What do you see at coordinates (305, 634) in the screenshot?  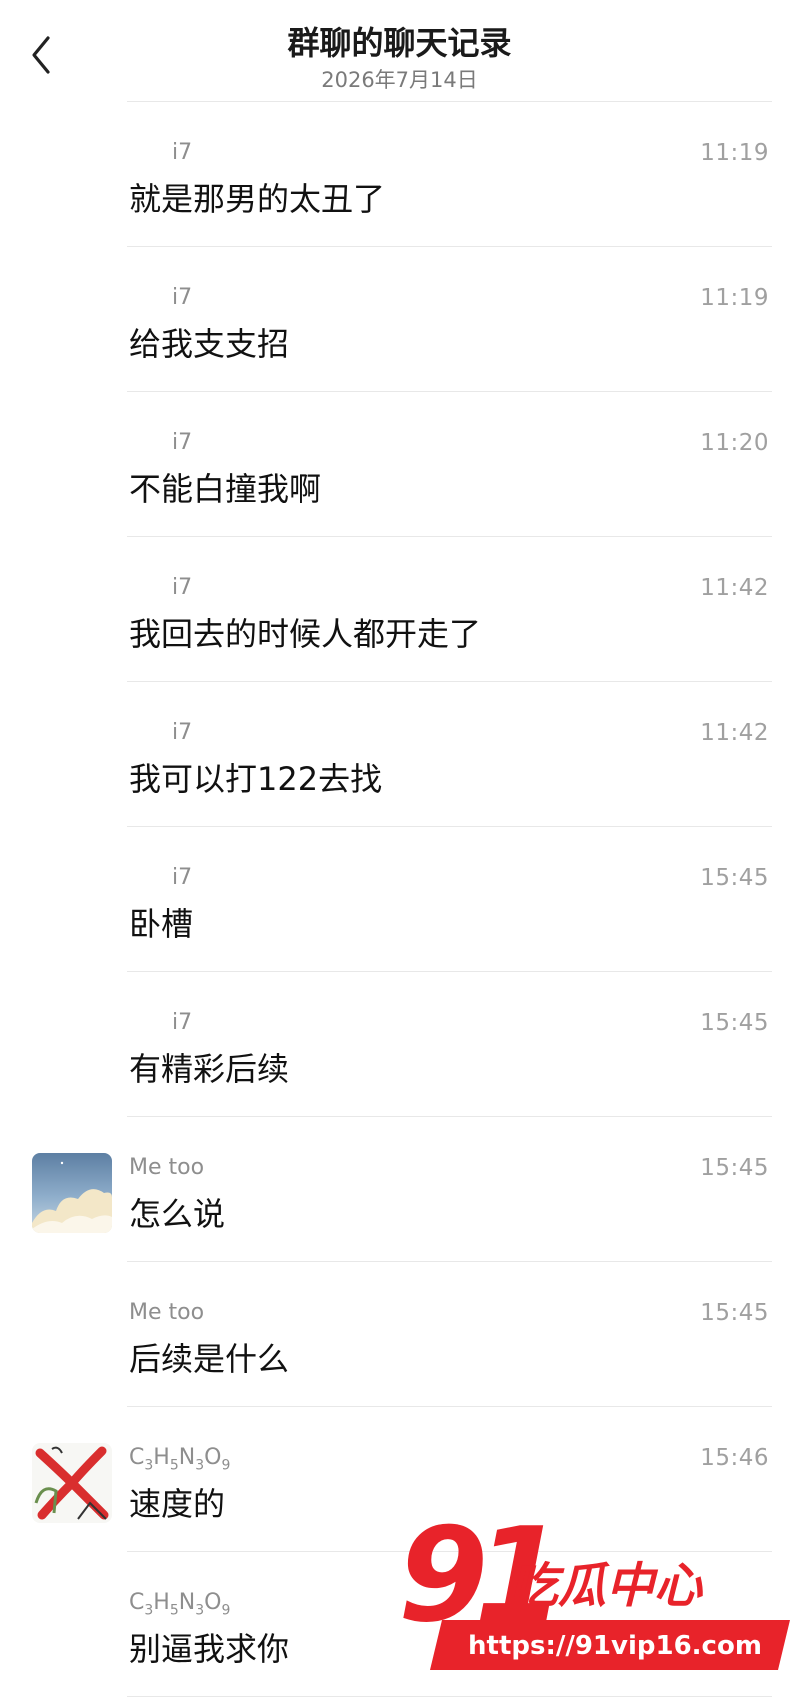 I see `message-text: 我回去的时候人都开走了` at bounding box center [305, 634].